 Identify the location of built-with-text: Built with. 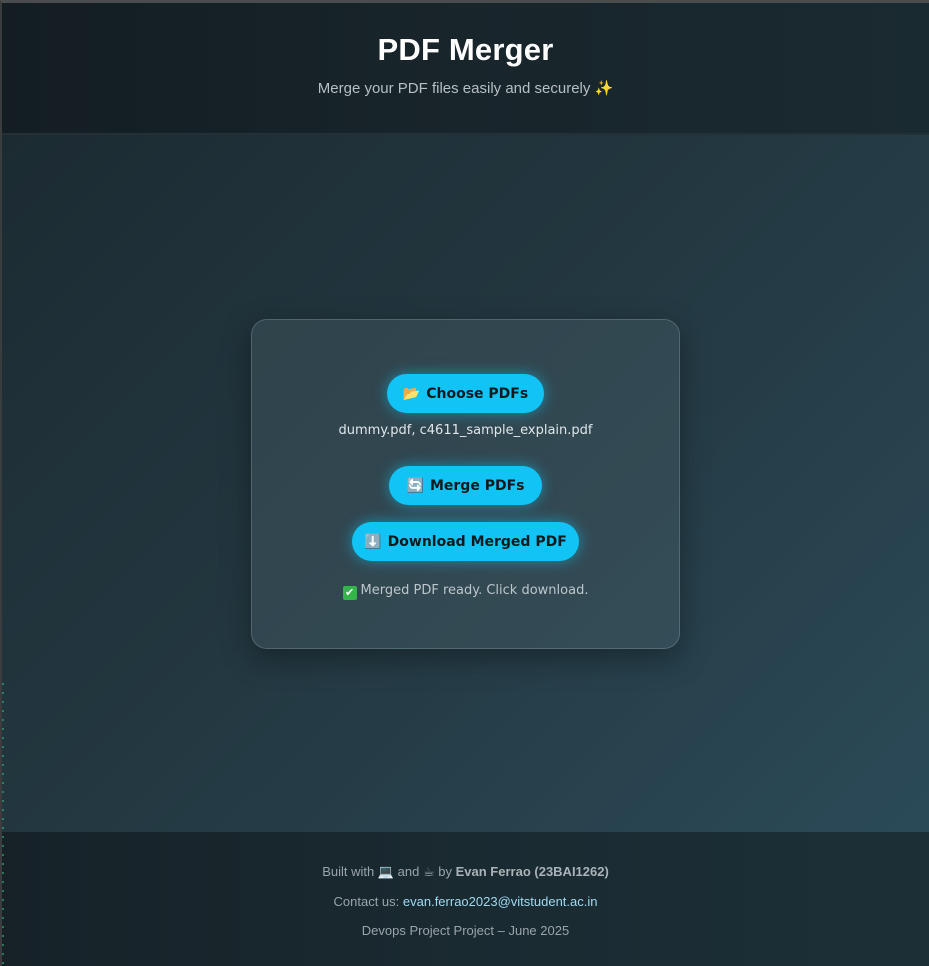
(348, 871).